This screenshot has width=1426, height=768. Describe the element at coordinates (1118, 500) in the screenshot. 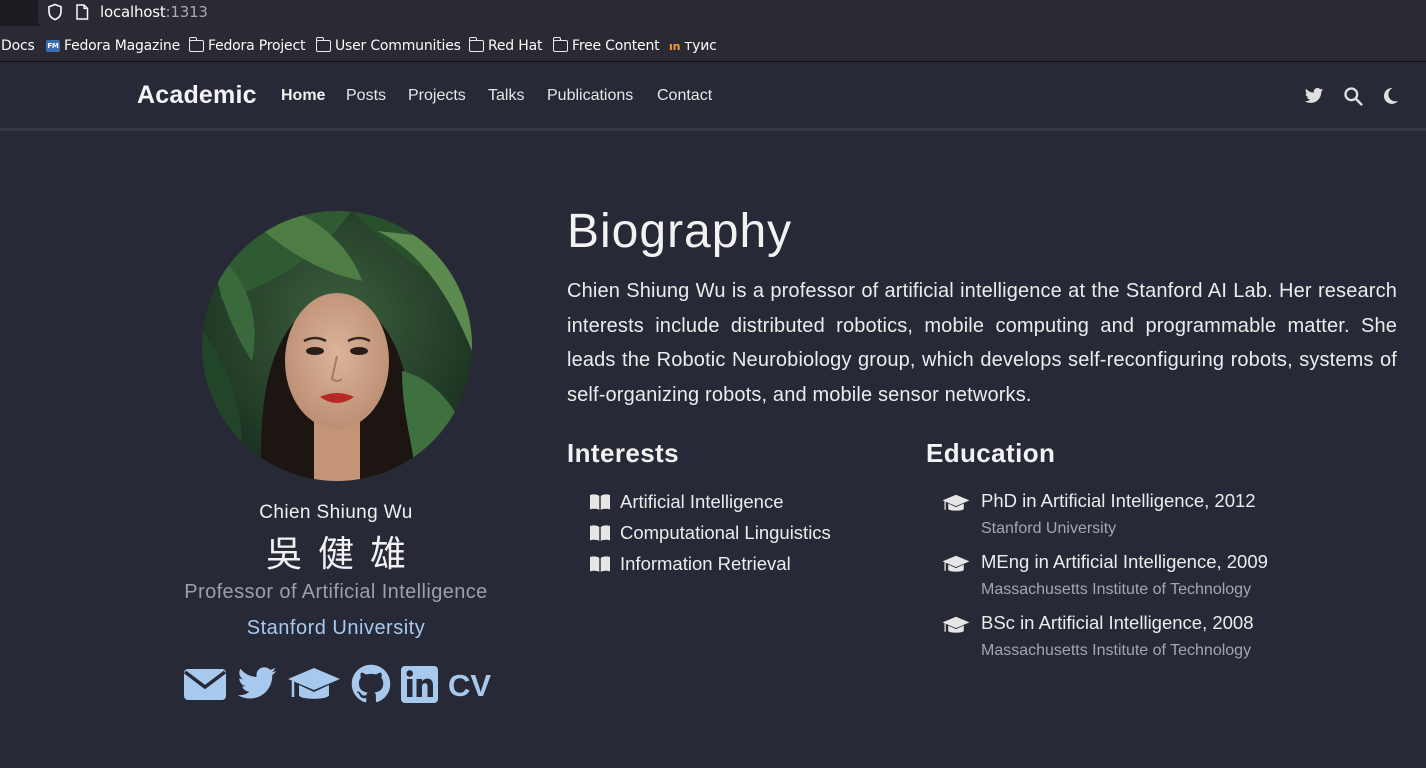

I see `education-degree: PhD in Artificial Intelligence, 2012` at that location.